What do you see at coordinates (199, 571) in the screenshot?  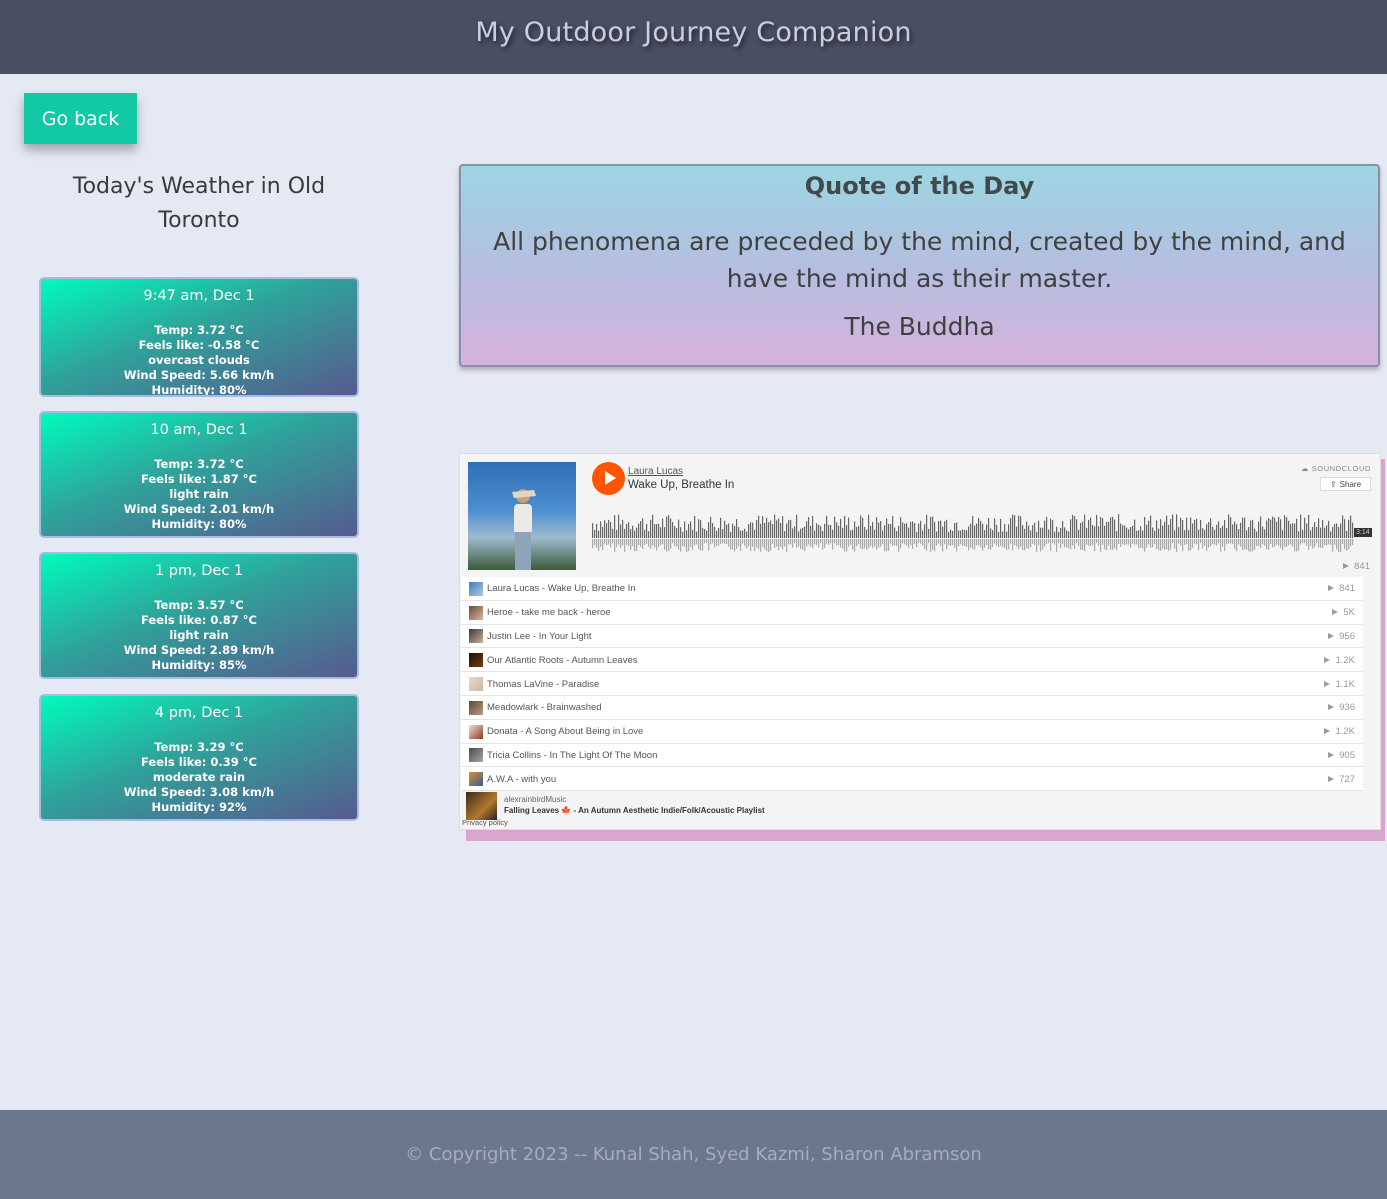 I see `forecast-time: 1 pm, Dec 1` at bounding box center [199, 571].